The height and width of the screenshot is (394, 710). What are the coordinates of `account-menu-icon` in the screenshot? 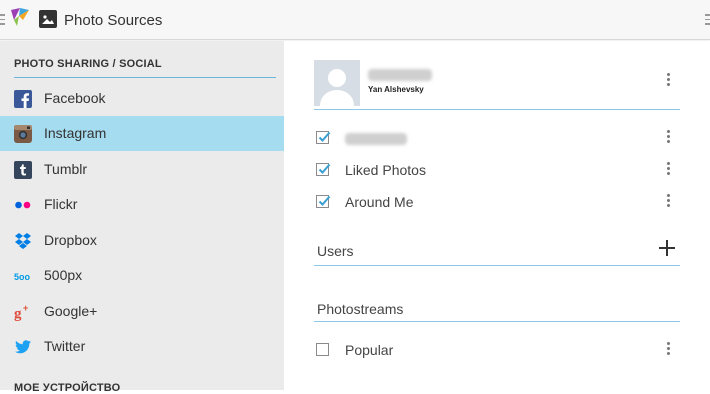 It's located at (668, 81).